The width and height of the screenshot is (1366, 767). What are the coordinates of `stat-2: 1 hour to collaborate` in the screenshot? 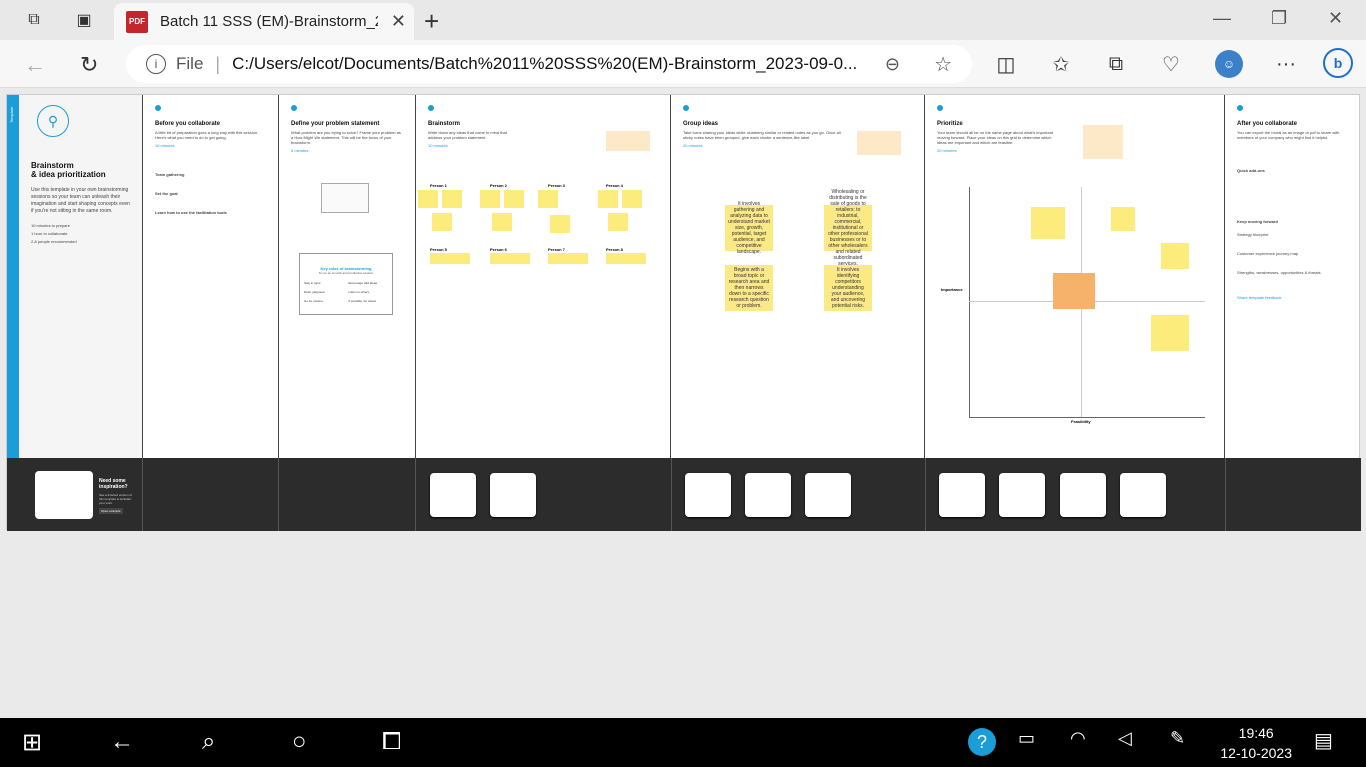 It's located at (49, 233).